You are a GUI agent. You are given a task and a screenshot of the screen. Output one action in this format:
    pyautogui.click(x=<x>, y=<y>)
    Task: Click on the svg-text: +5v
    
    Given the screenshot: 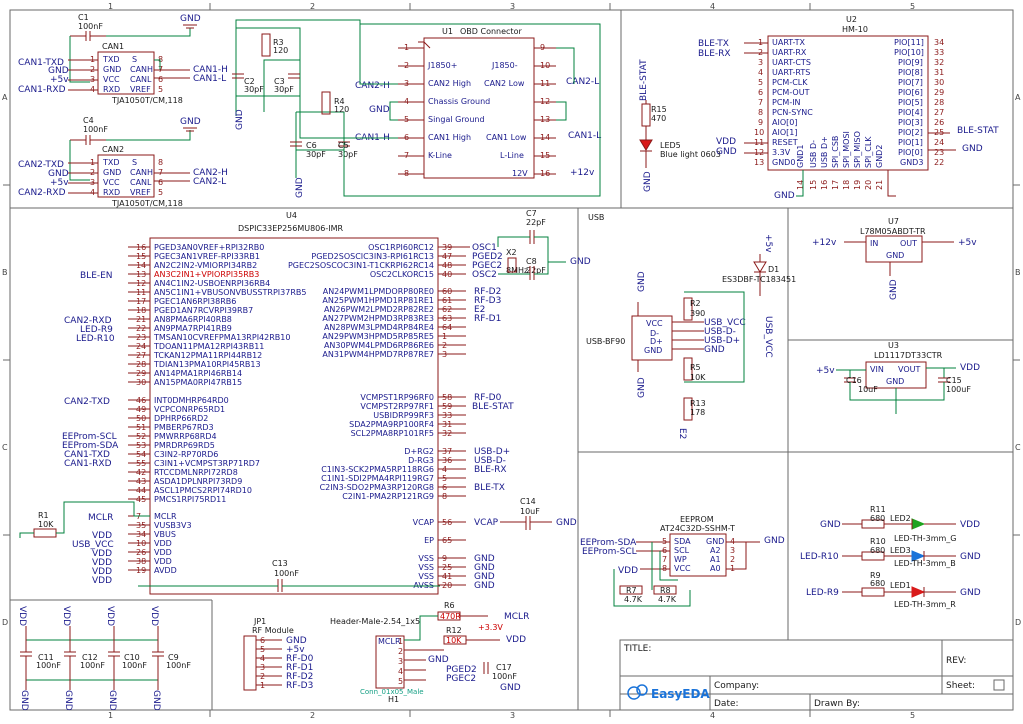 What is the action you would take?
    pyautogui.click(x=768, y=243)
    